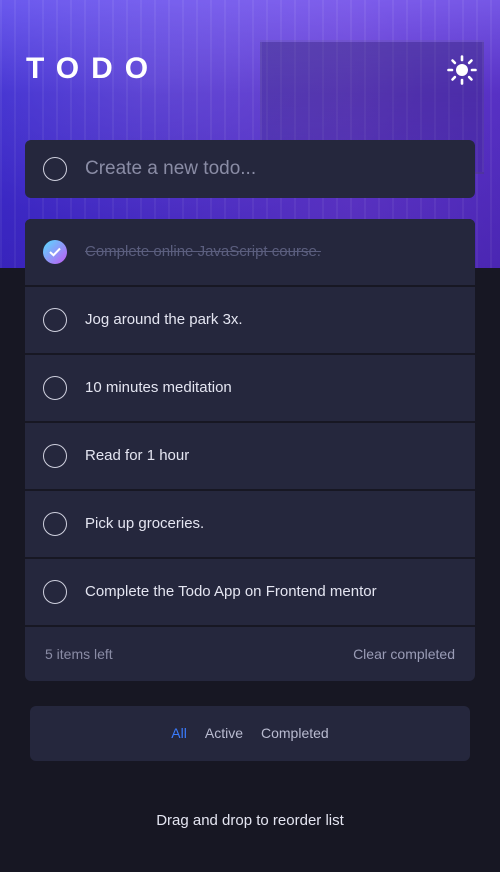 The image size is (500, 872). I want to click on todo-item: Read for 1 hour, so click(250, 456).